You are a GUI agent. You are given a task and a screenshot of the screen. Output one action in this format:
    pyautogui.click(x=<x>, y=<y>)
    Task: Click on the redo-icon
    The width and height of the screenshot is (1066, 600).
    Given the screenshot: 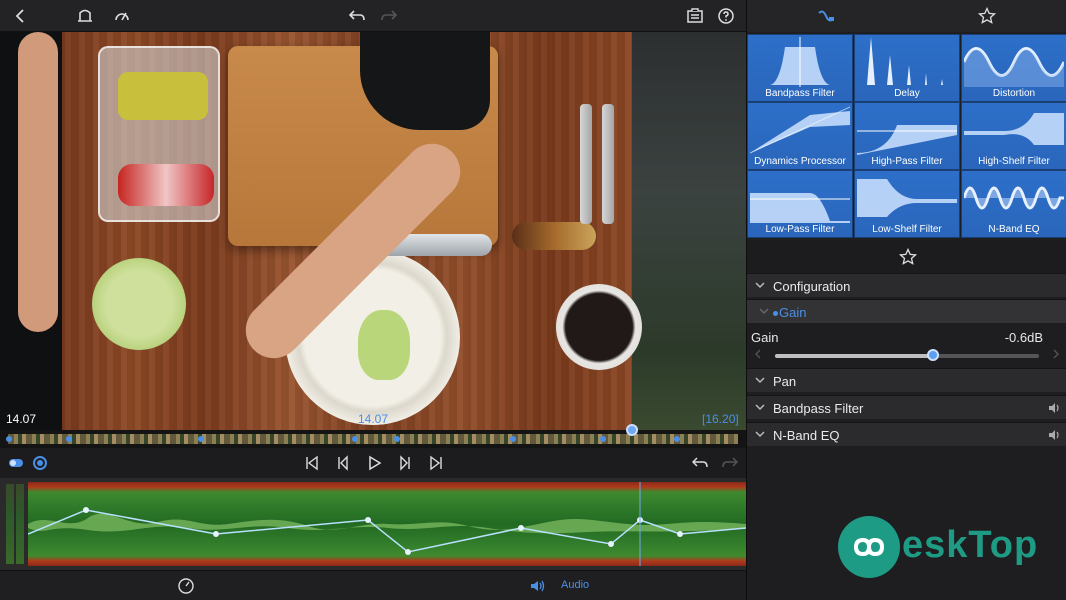 What is the action you would take?
    pyautogui.click(x=389, y=16)
    